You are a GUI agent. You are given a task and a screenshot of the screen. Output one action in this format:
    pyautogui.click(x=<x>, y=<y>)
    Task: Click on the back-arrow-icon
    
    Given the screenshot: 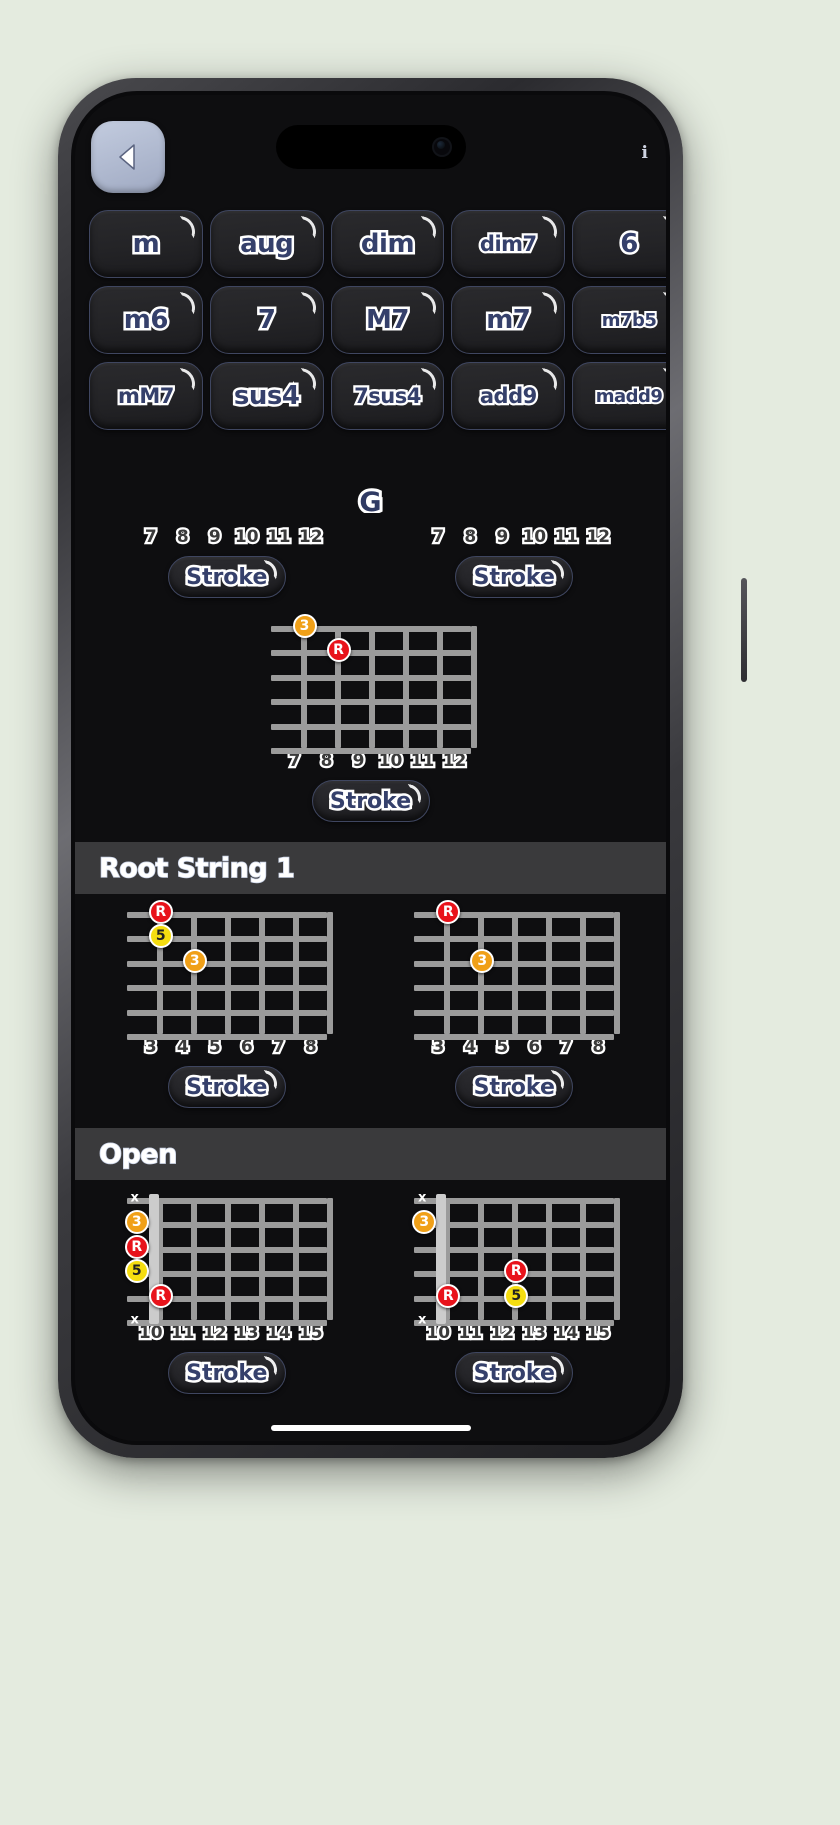 What is the action you would take?
    pyautogui.click(x=127, y=157)
    